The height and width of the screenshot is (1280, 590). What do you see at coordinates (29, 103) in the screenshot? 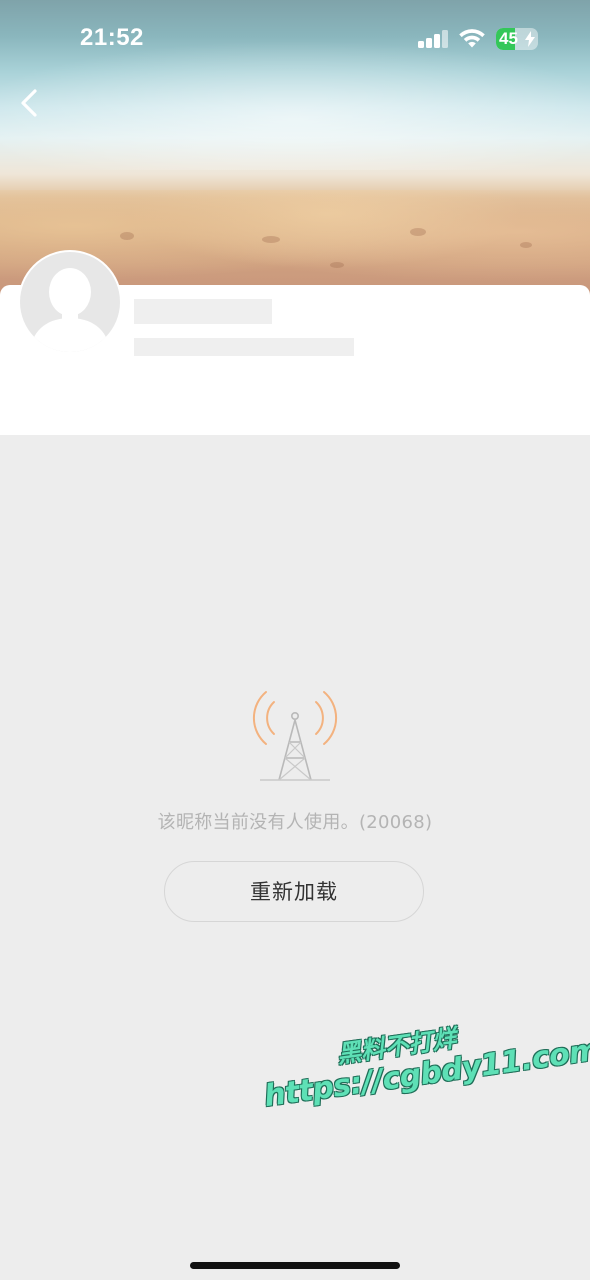
I see `chevron-left-icon` at bounding box center [29, 103].